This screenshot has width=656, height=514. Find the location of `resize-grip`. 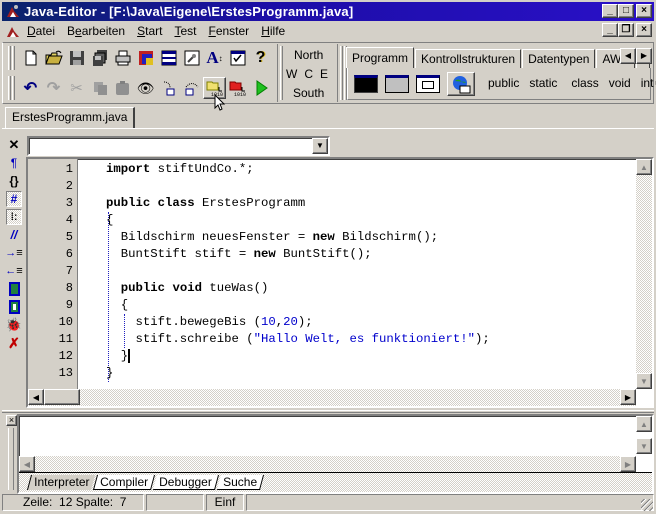

resize-grip is located at coordinates (647, 505).